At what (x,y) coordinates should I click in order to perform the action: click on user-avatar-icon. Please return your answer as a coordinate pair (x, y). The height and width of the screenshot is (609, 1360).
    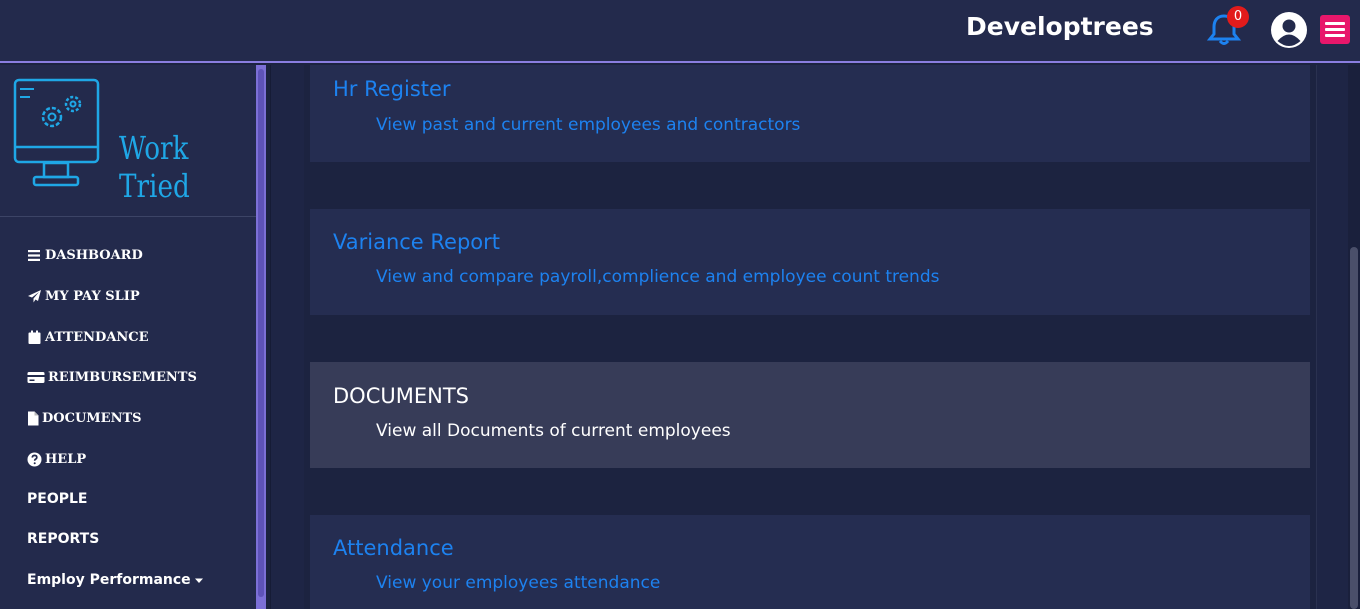
    Looking at the image, I should click on (1289, 30).